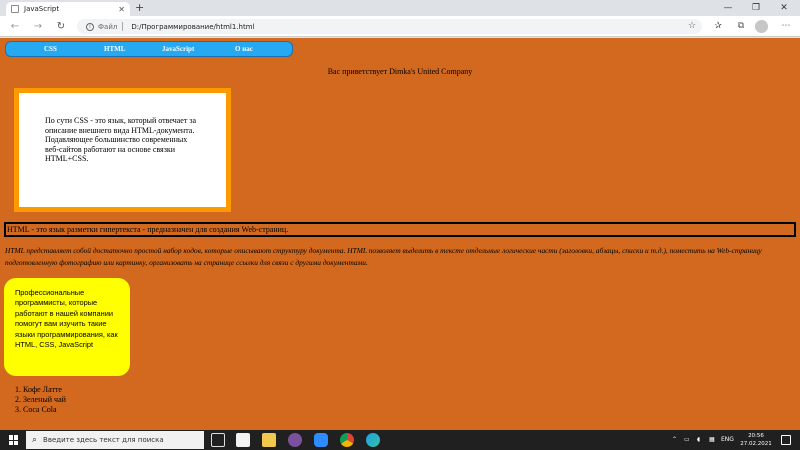 This screenshot has width=800, height=450. Describe the element at coordinates (15, 9) in the screenshot. I see `page-icon` at that location.